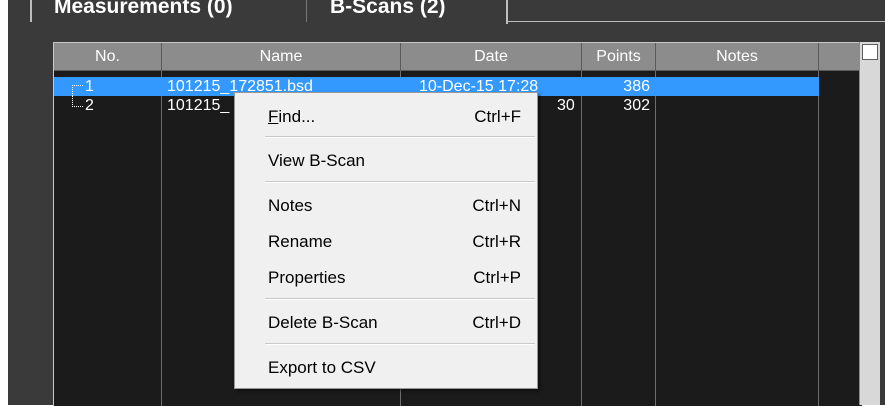 The height and width of the screenshot is (406, 885). Describe the element at coordinates (143, 9) in the screenshot. I see `tab-measurements-label: Measurements (0)` at that location.